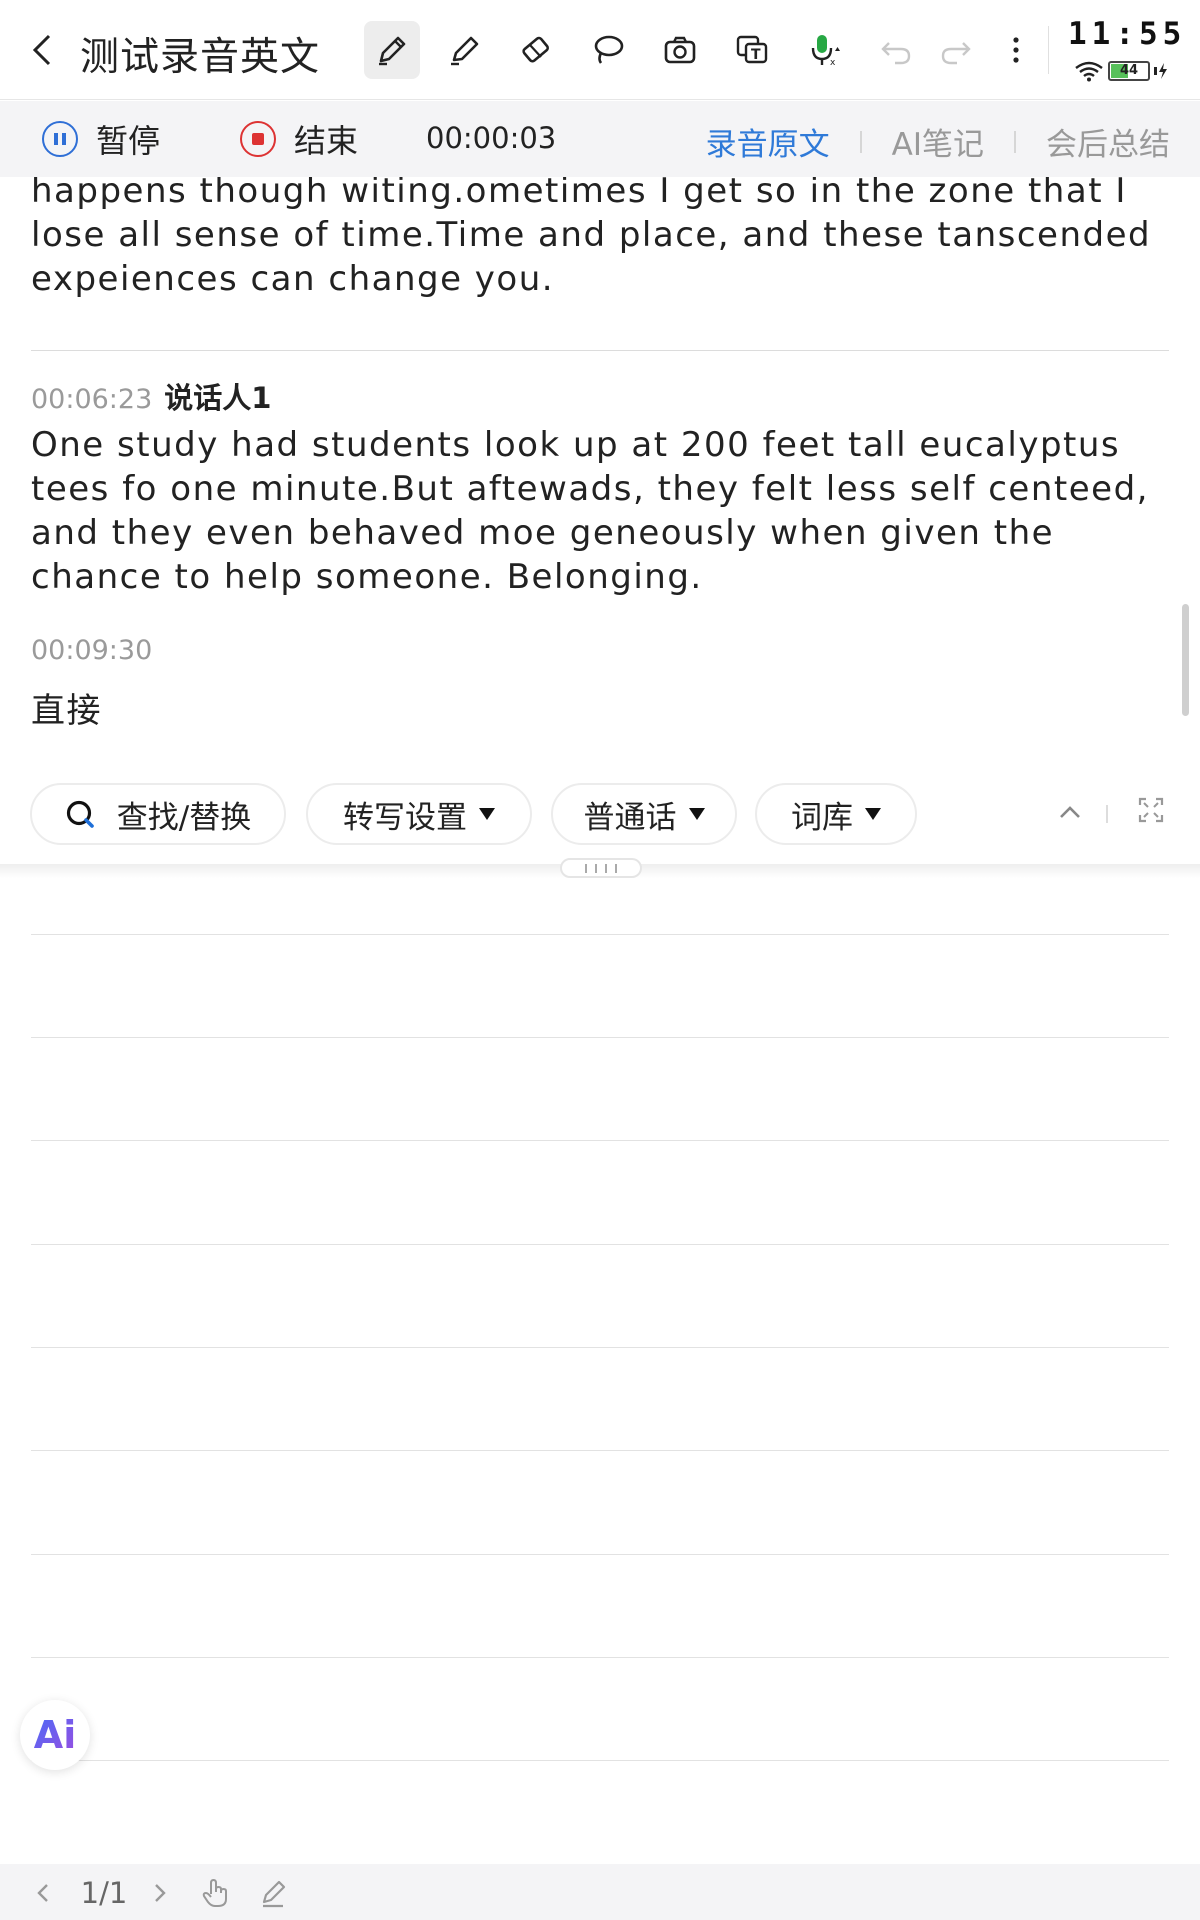 The width and height of the screenshot is (1200, 1920). I want to click on pause-icon, so click(60, 139).